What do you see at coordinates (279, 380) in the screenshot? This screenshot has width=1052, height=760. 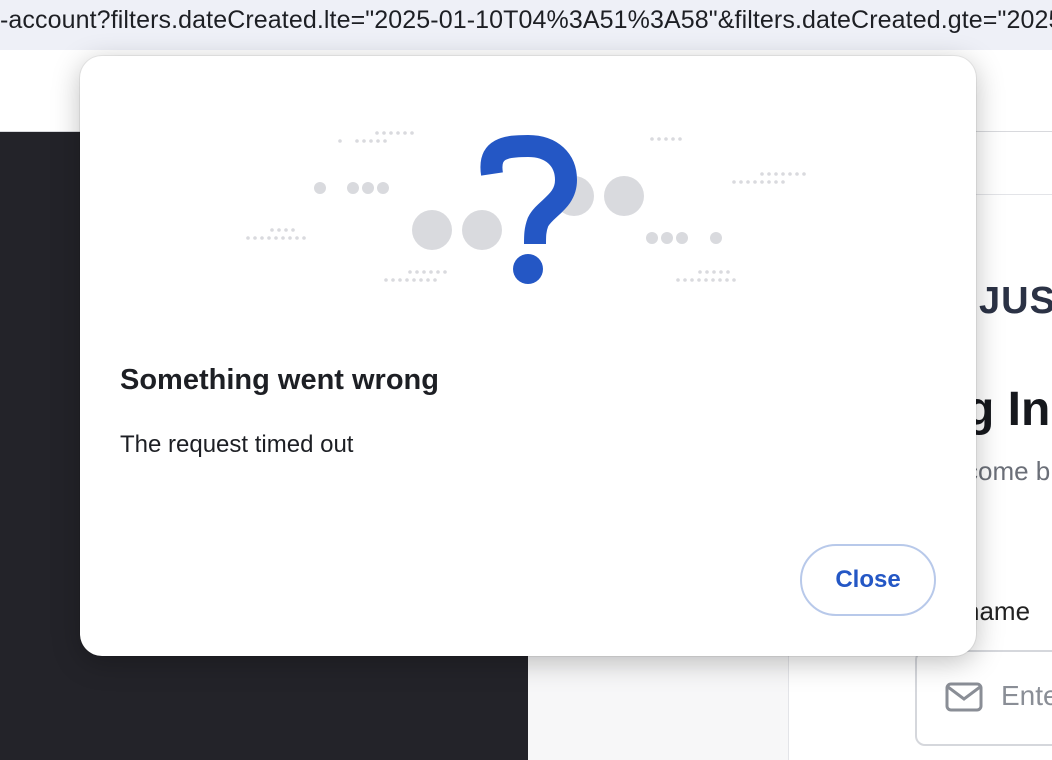 I see `dialog-title: Something went wrong` at bounding box center [279, 380].